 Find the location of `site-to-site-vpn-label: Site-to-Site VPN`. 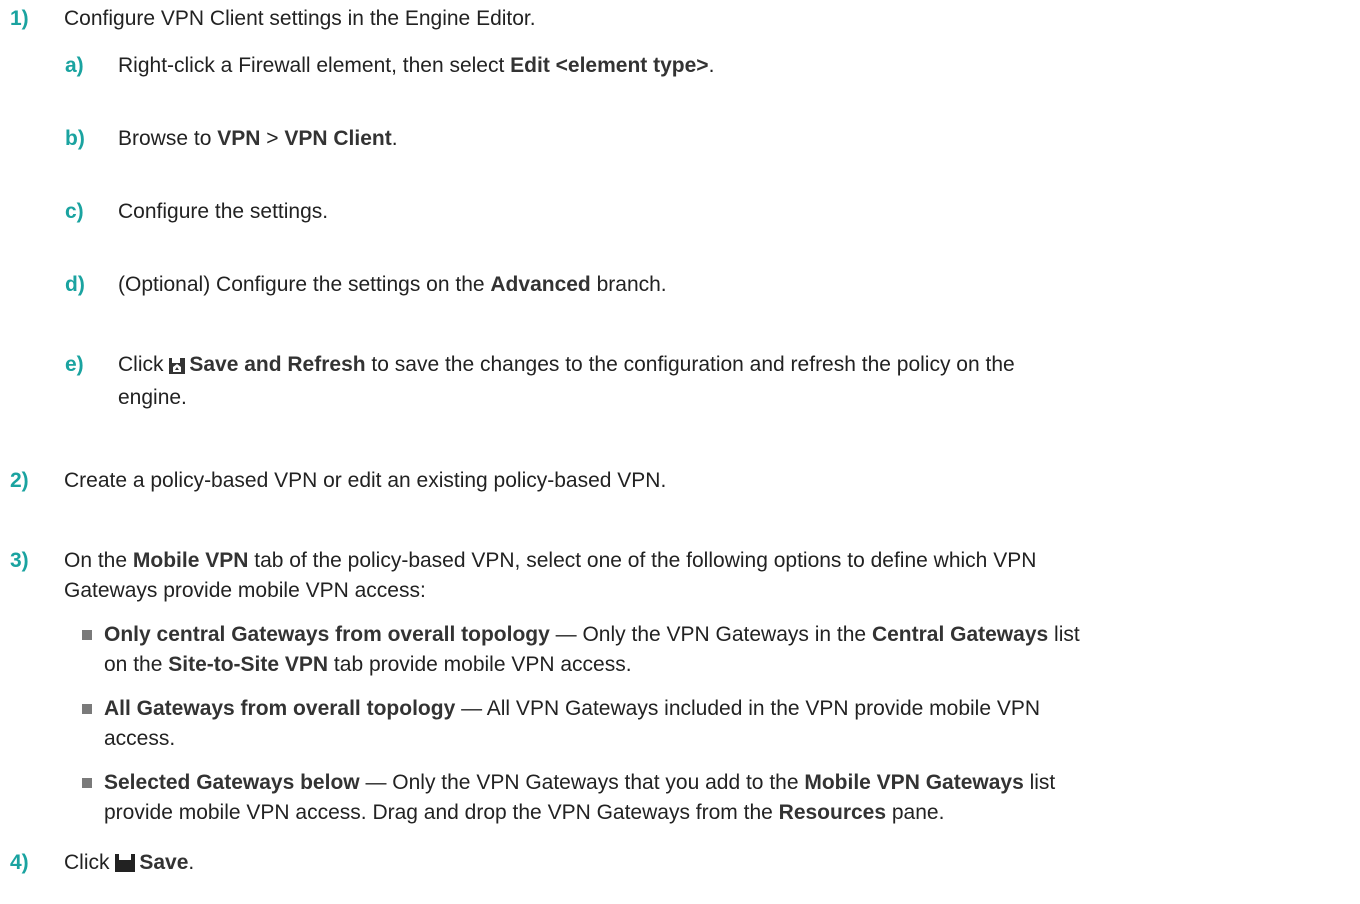

site-to-site-vpn-label: Site-to-Site VPN is located at coordinates (248, 664).